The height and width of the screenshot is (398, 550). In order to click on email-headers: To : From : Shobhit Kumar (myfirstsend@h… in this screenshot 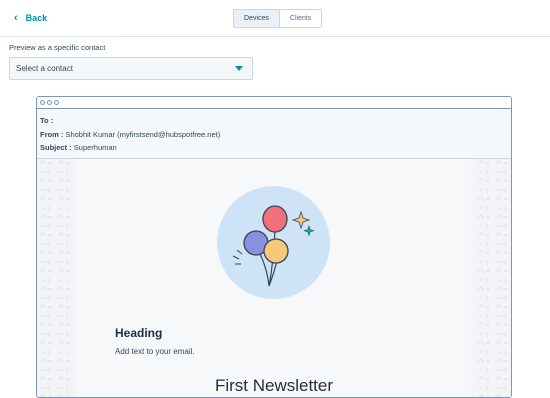, I will do `click(274, 134)`.